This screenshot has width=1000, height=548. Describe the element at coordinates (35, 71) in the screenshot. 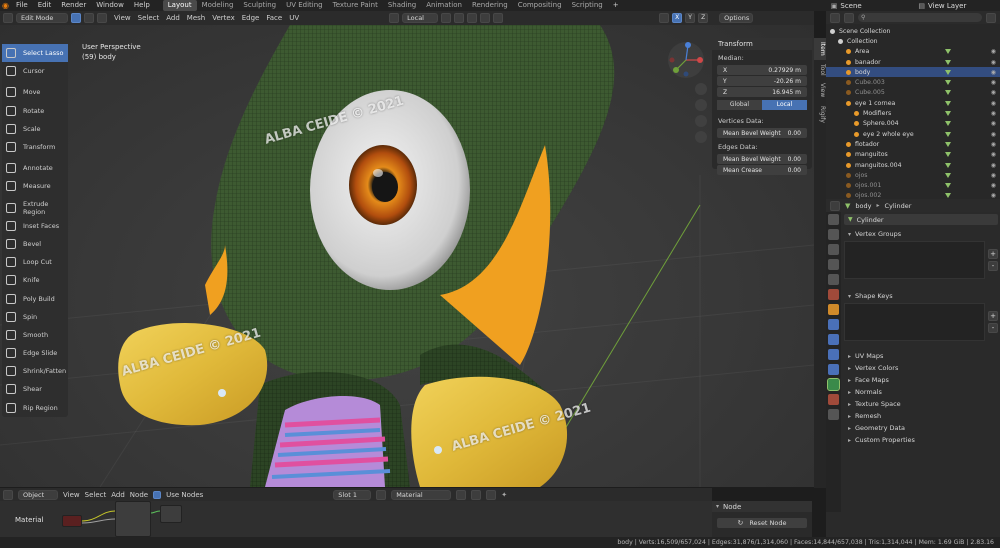

I see `tool-cursor: Cursor` at that location.